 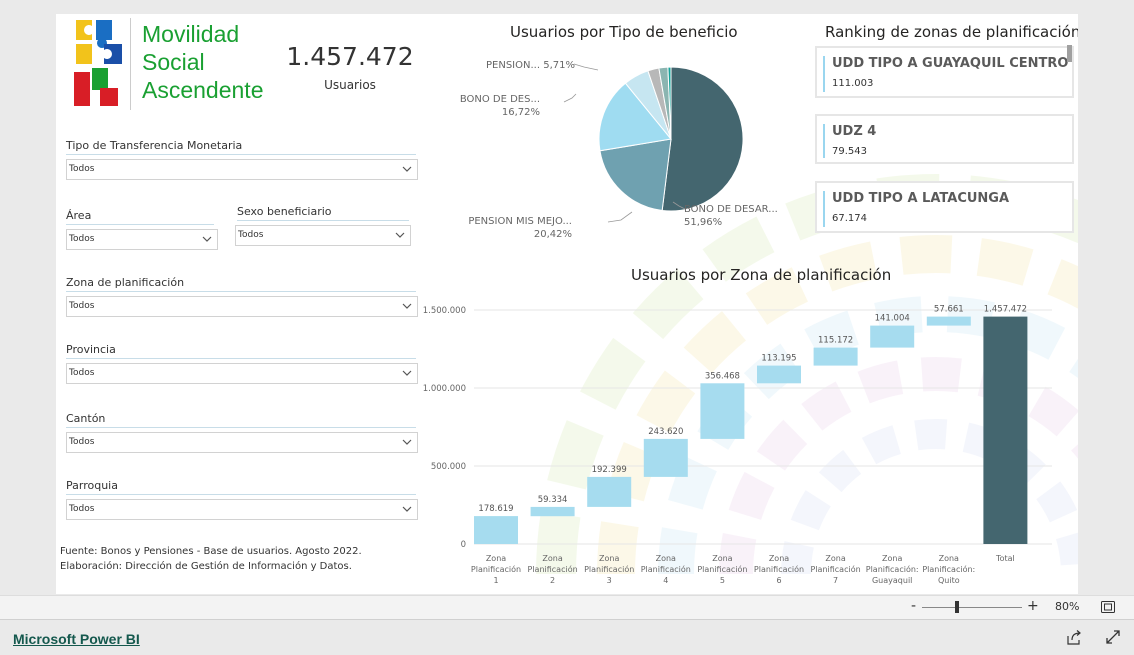 What do you see at coordinates (567, 637) in the screenshot?
I see `footer-bar: Microsoft Power BI` at bounding box center [567, 637].